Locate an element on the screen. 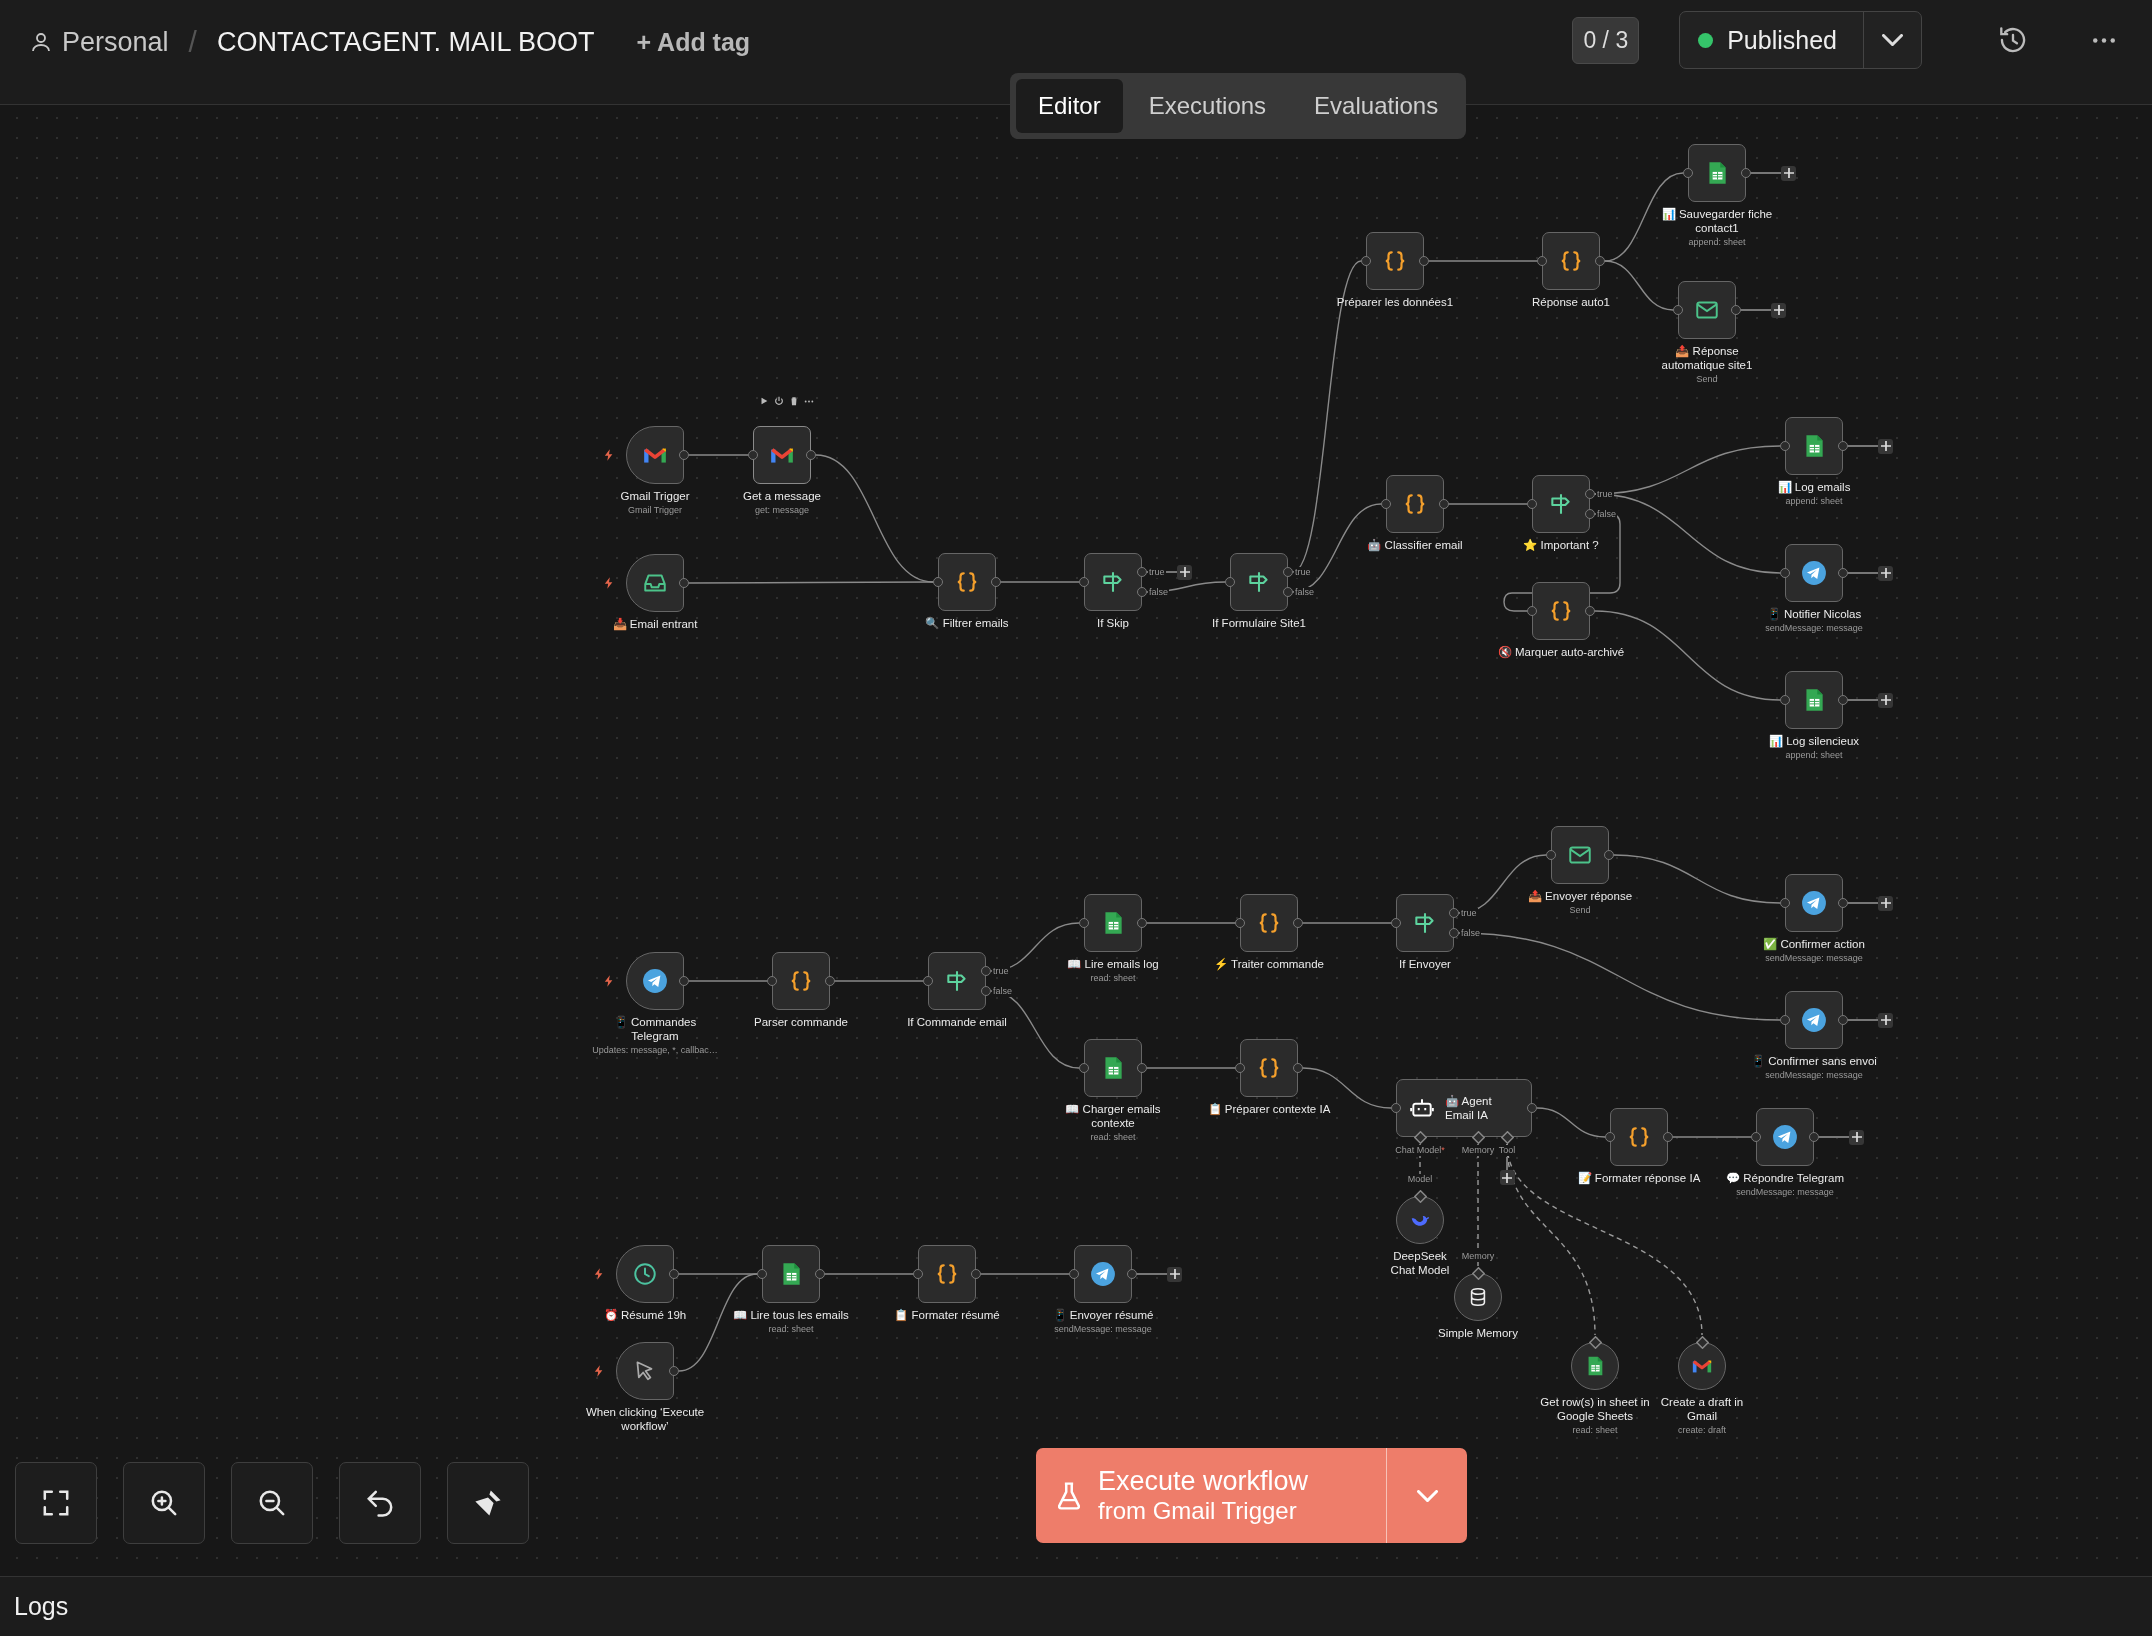  add-tag-link: + Add tag is located at coordinates (693, 42).